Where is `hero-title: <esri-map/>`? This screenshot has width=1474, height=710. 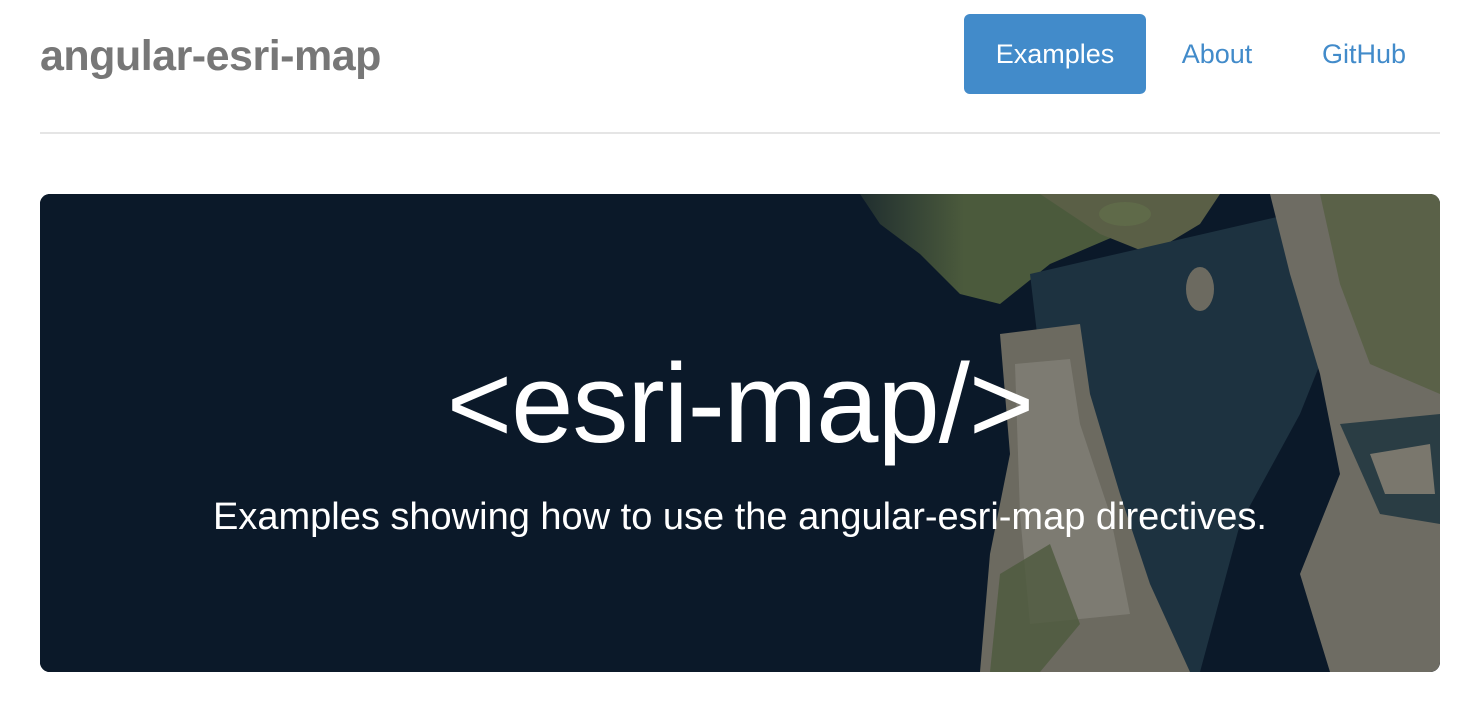
hero-title: <esri-map/> is located at coordinates (740, 403).